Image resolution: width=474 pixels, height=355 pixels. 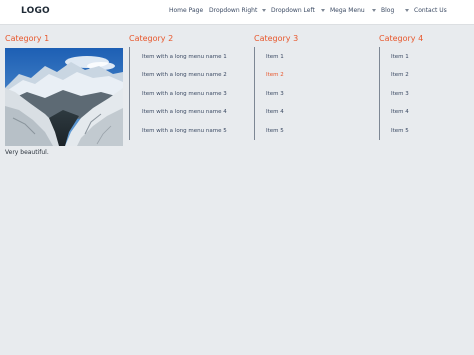 I want to click on nav-label: Dropdown Right, so click(x=233, y=10).